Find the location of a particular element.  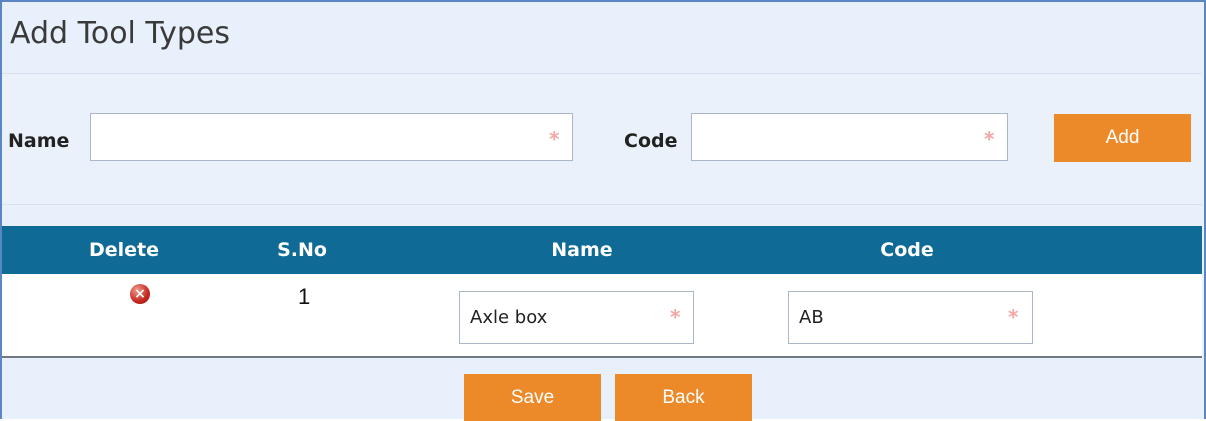

column-header-delete: Delete is located at coordinates (124, 250).